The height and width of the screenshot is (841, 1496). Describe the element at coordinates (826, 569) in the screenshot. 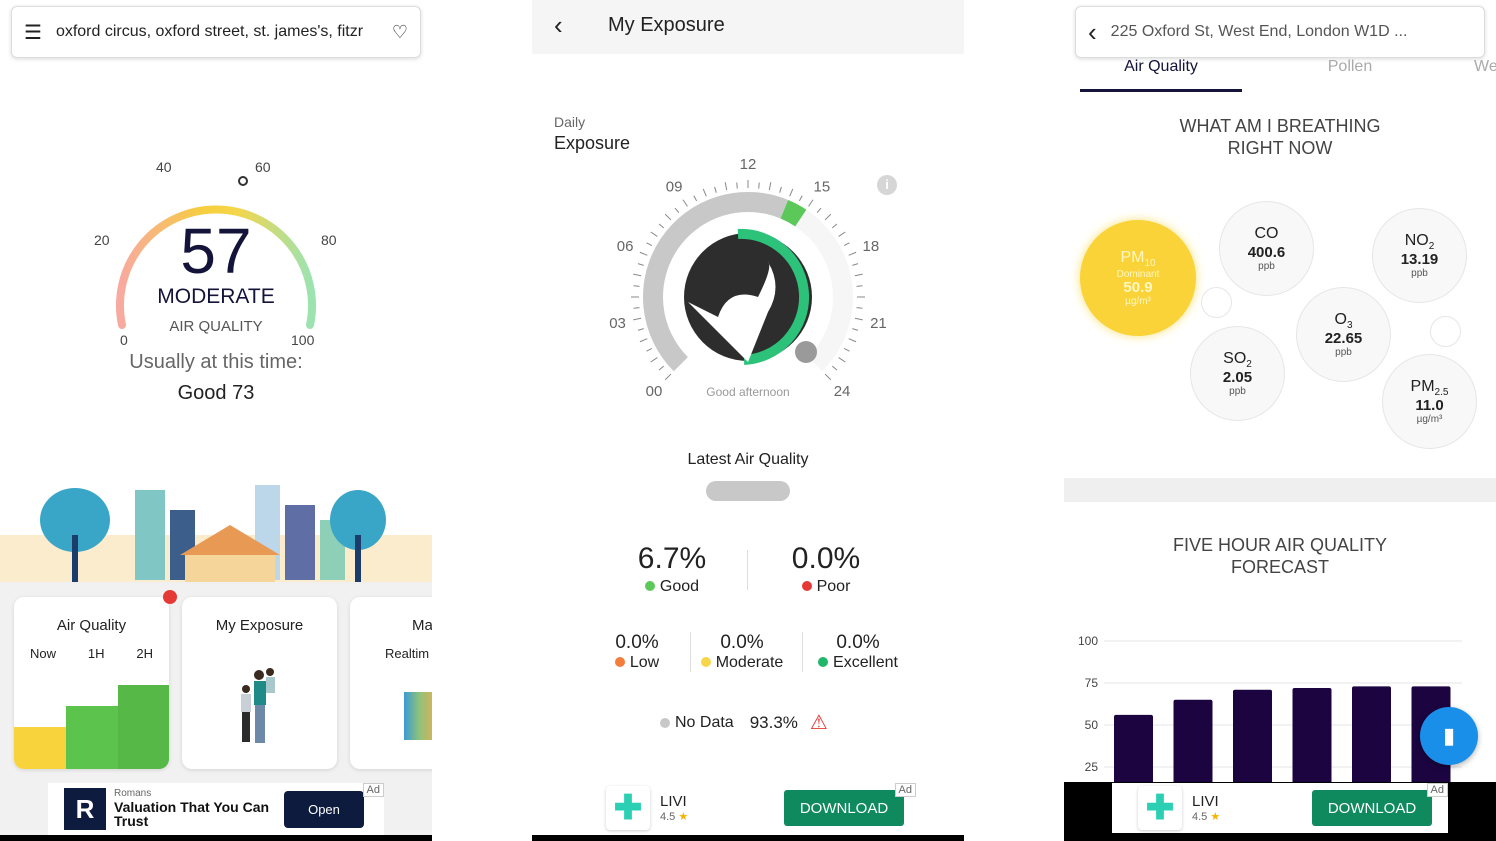

I see `stat-poor: 0.0% Poor` at that location.